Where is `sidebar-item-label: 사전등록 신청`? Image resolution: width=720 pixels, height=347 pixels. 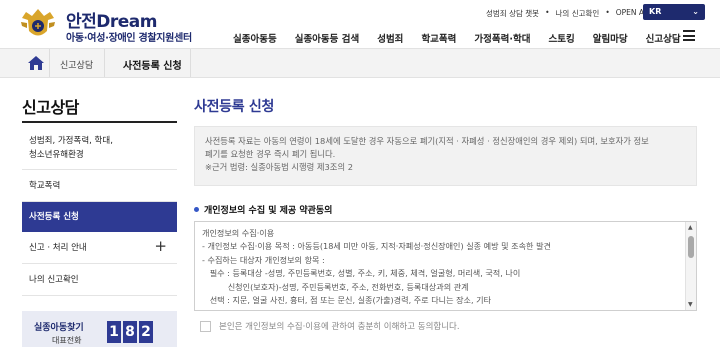
sidebar-item-label: 사전등록 신청 is located at coordinates (54, 217).